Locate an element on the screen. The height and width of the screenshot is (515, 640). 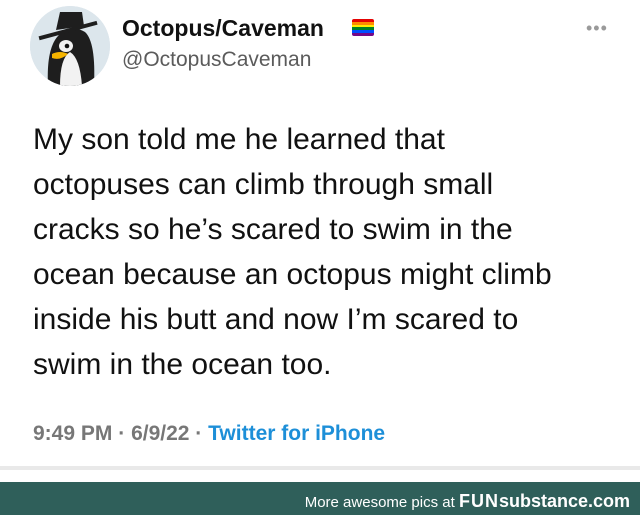
avatar is located at coordinates (70, 46).